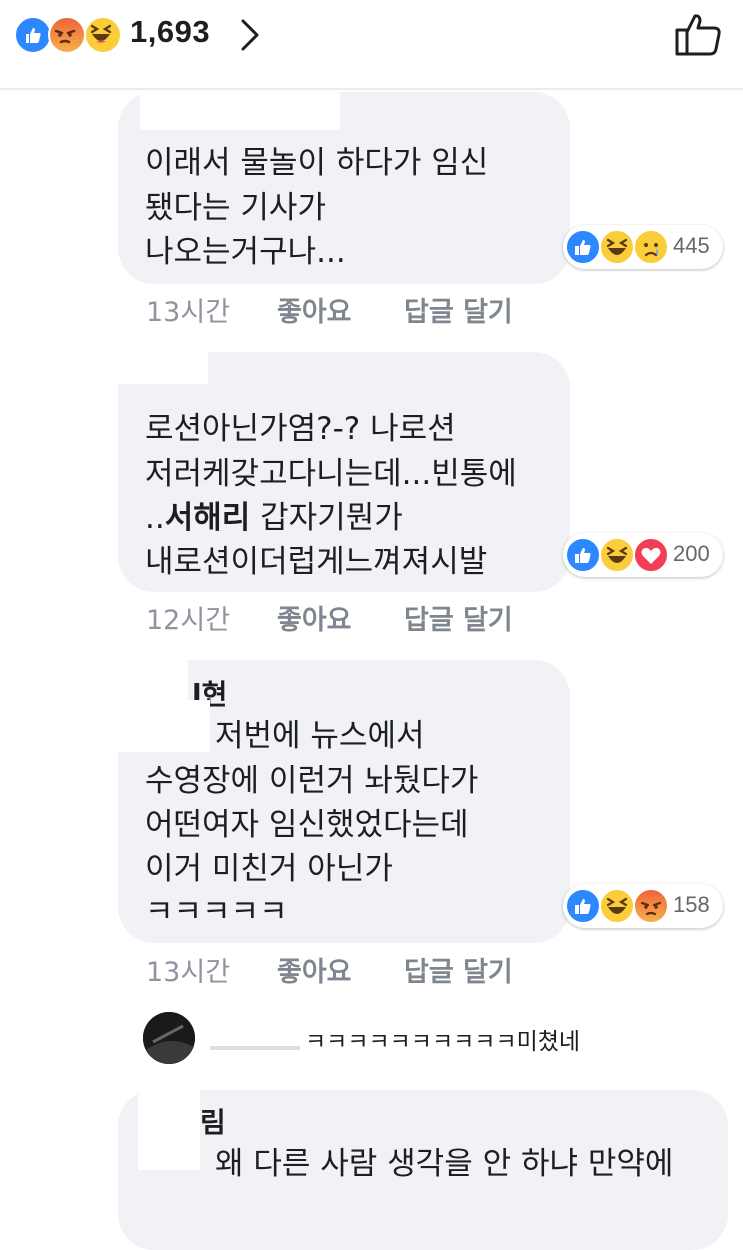 This screenshot has height=1250, width=743. I want to click on reply-preview-text: ㅋㅋㅋㅋㅋㅋㅋㅋㅋㅋ미쳤네, so click(442, 1039).